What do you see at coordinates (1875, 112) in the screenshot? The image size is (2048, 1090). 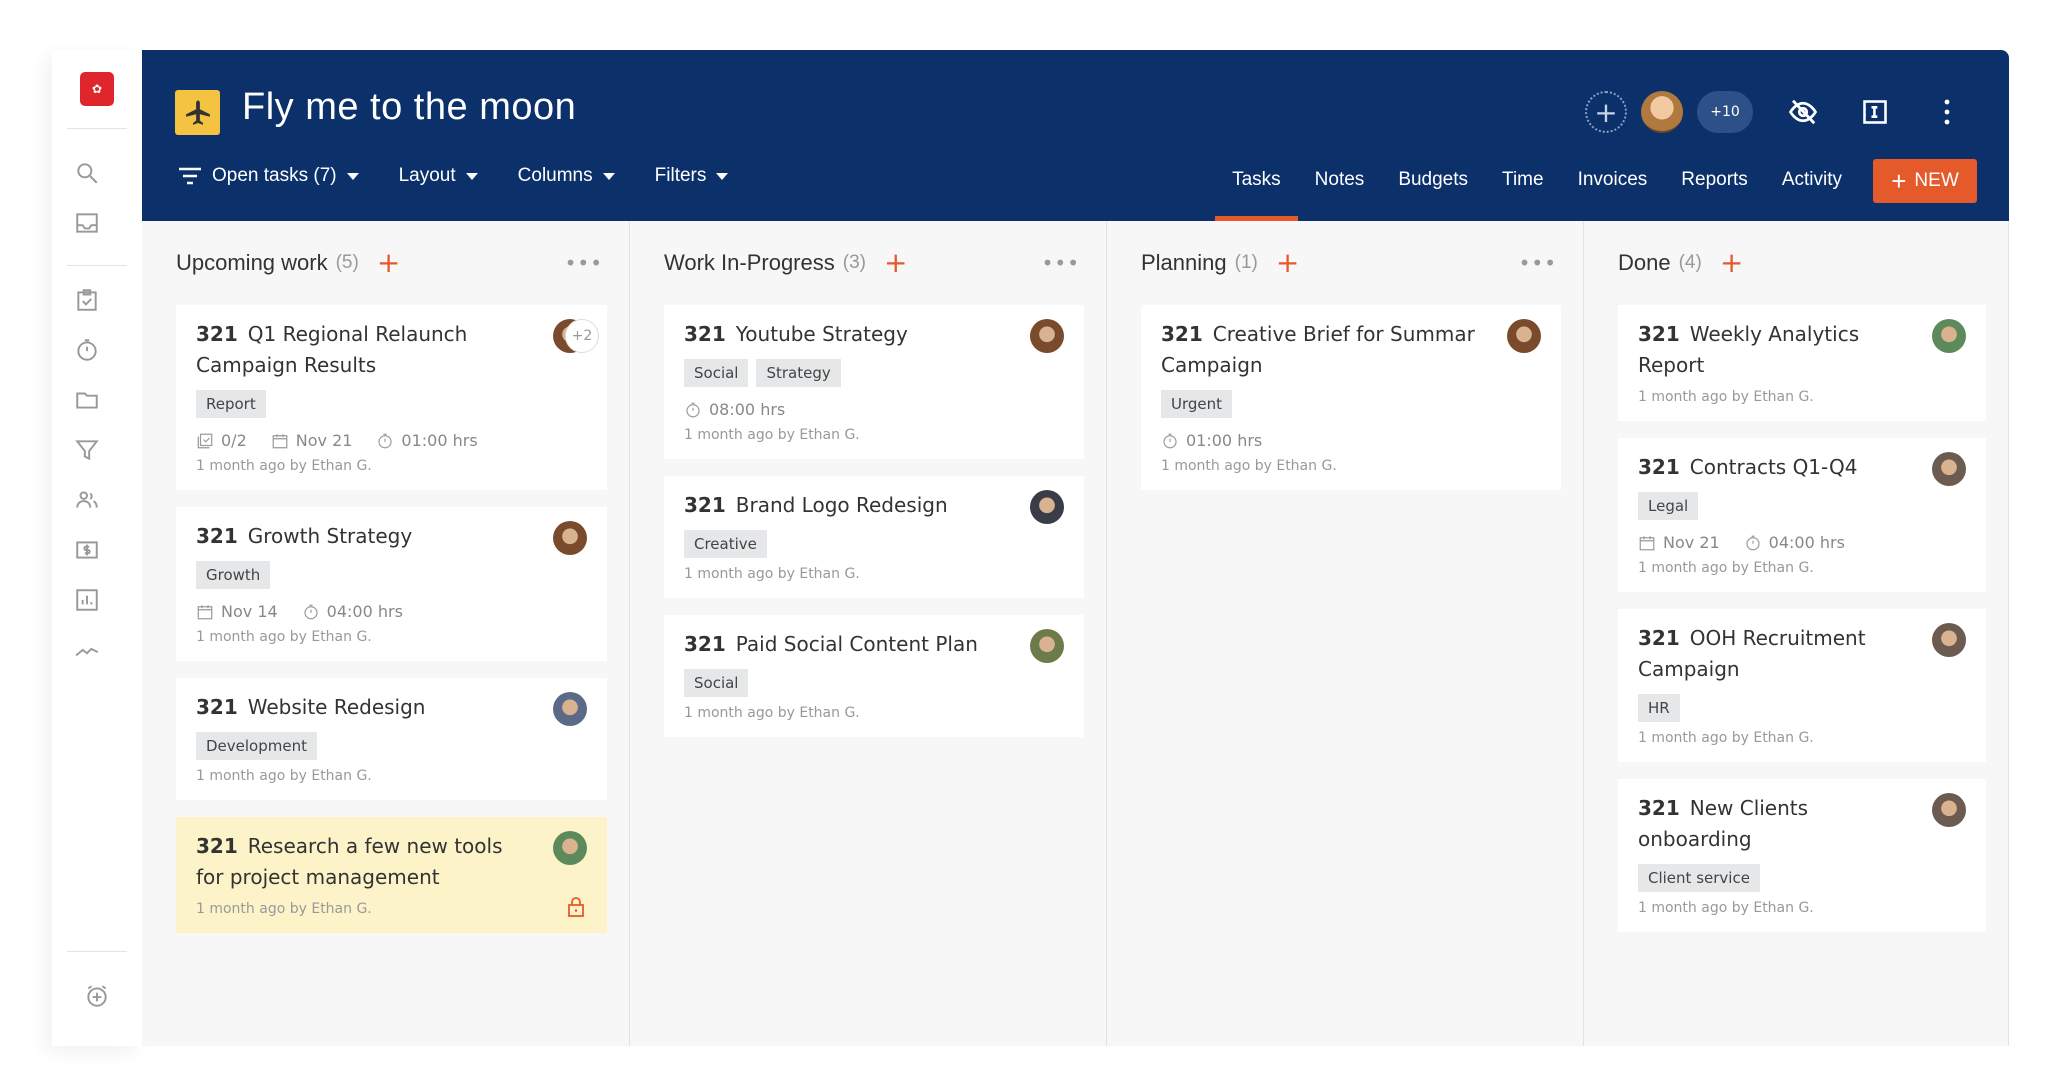 I see `panel-icon` at bounding box center [1875, 112].